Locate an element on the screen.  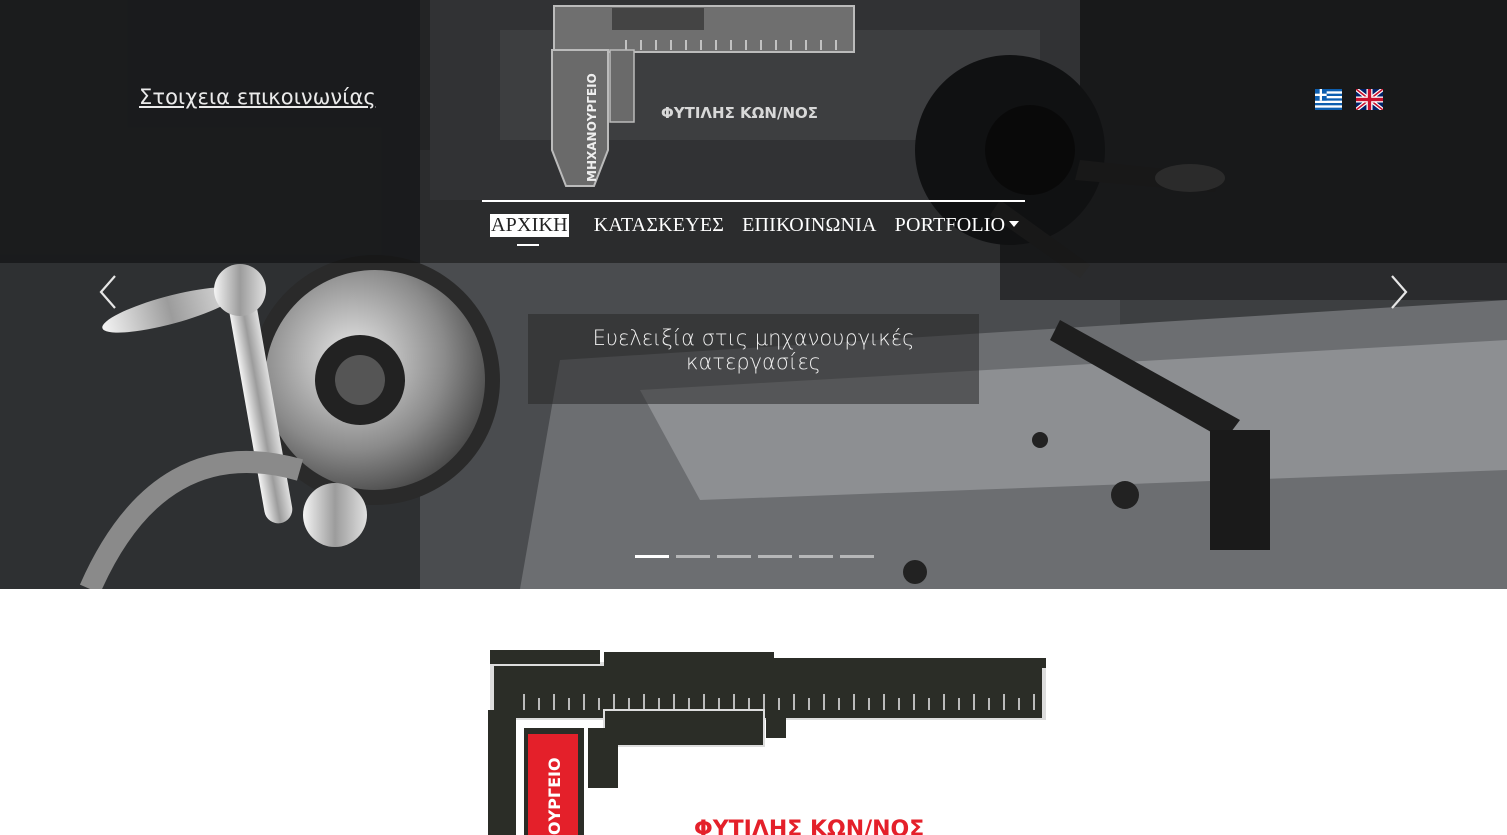
carousel-prev-icon is located at coordinates (109, 292).